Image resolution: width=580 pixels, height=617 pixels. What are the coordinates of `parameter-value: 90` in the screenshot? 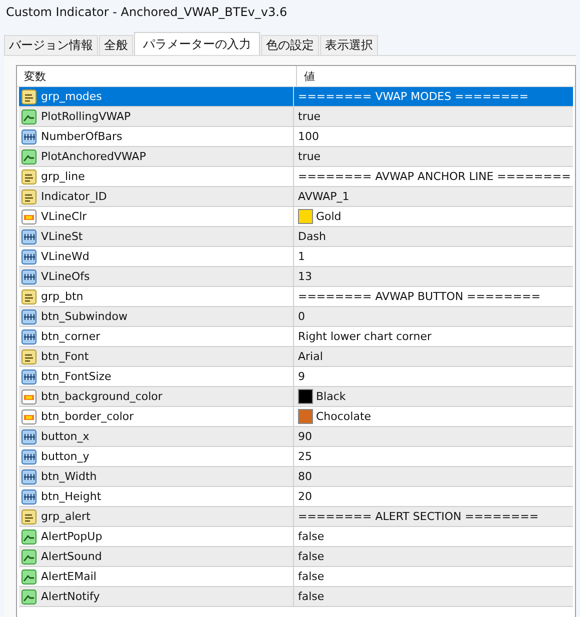 It's located at (305, 436).